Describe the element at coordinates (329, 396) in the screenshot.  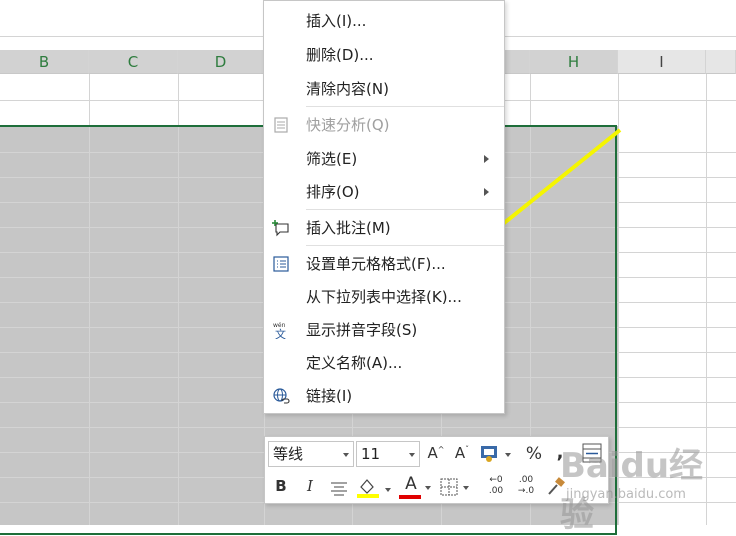
I see `menu-item-label: 链接(I)` at that location.